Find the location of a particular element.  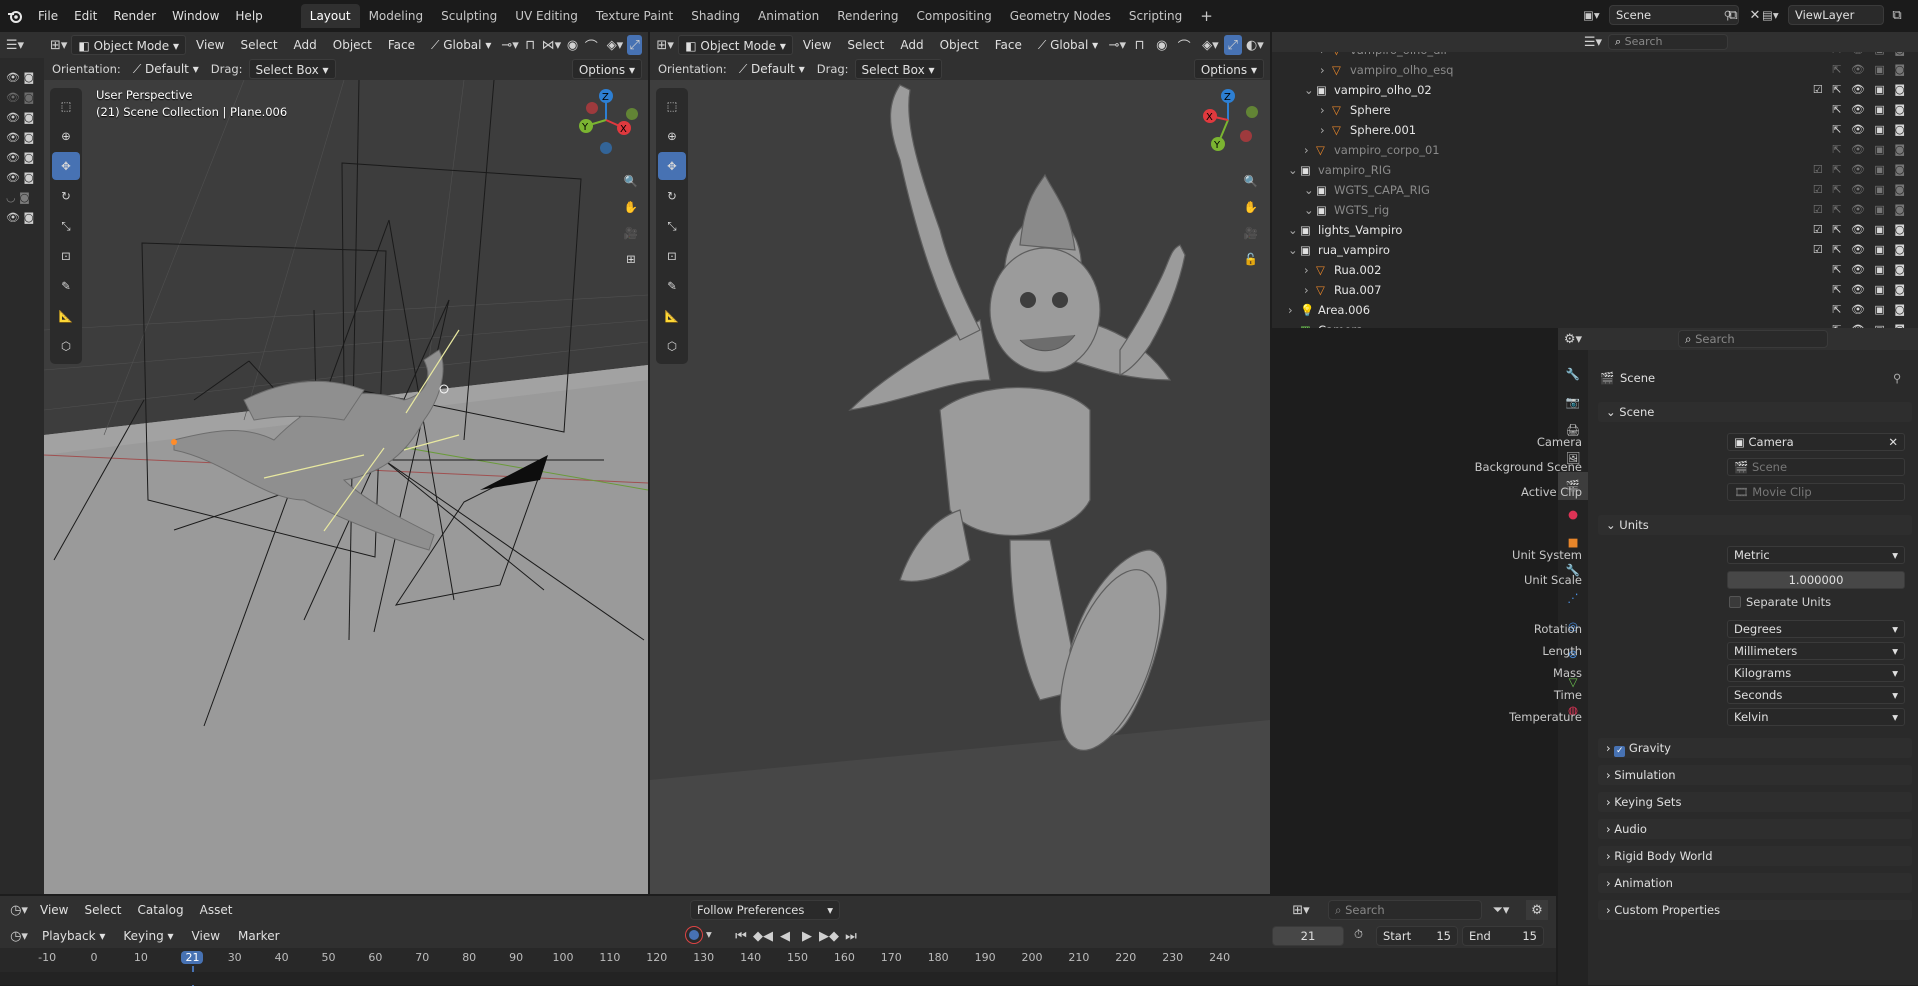

transform-icon: ⊡ is located at coordinates (66, 256).